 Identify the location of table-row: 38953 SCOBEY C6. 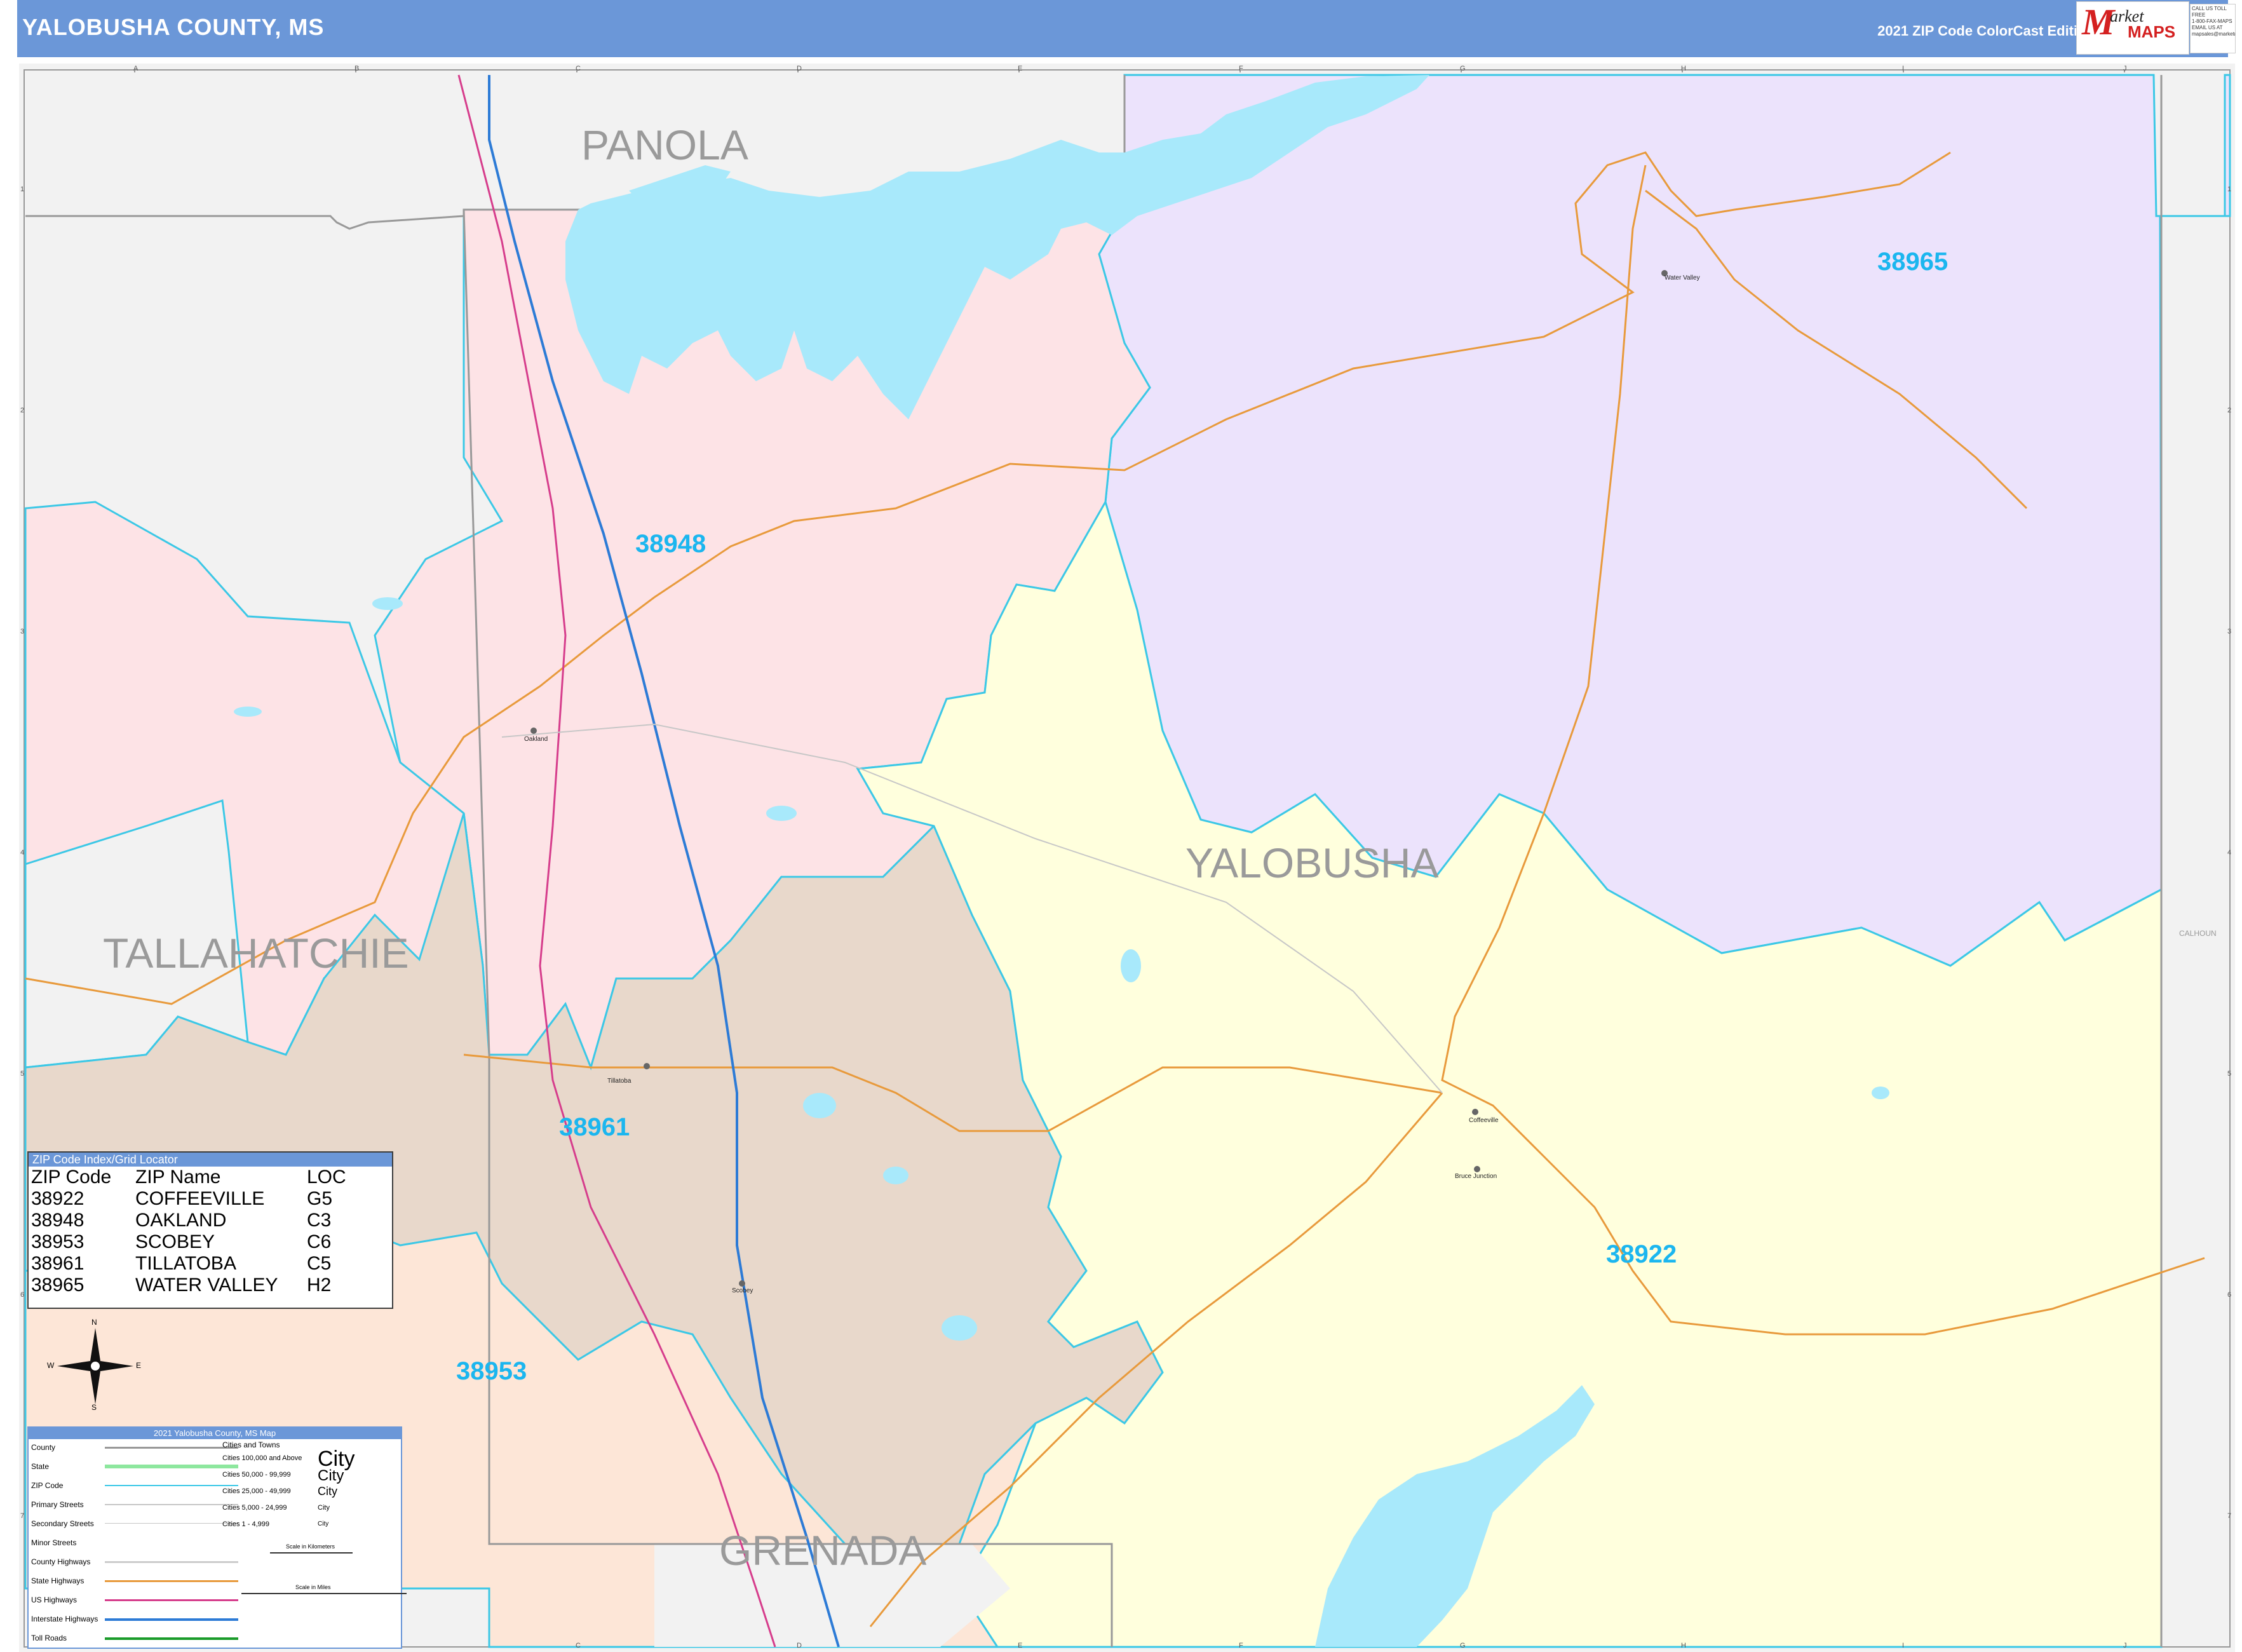
(200, 1242).